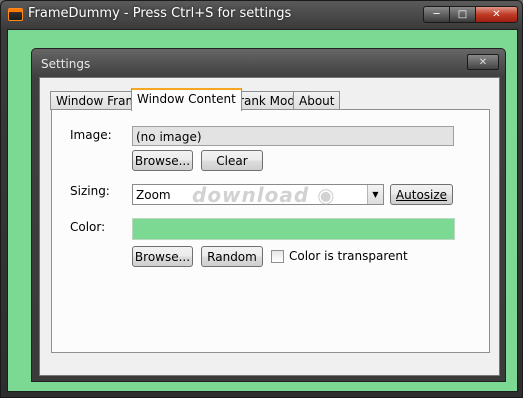 The width and height of the screenshot is (523, 398). Describe the element at coordinates (326, 195) in the screenshot. I see `watermark-logo-icon: ◉` at that location.